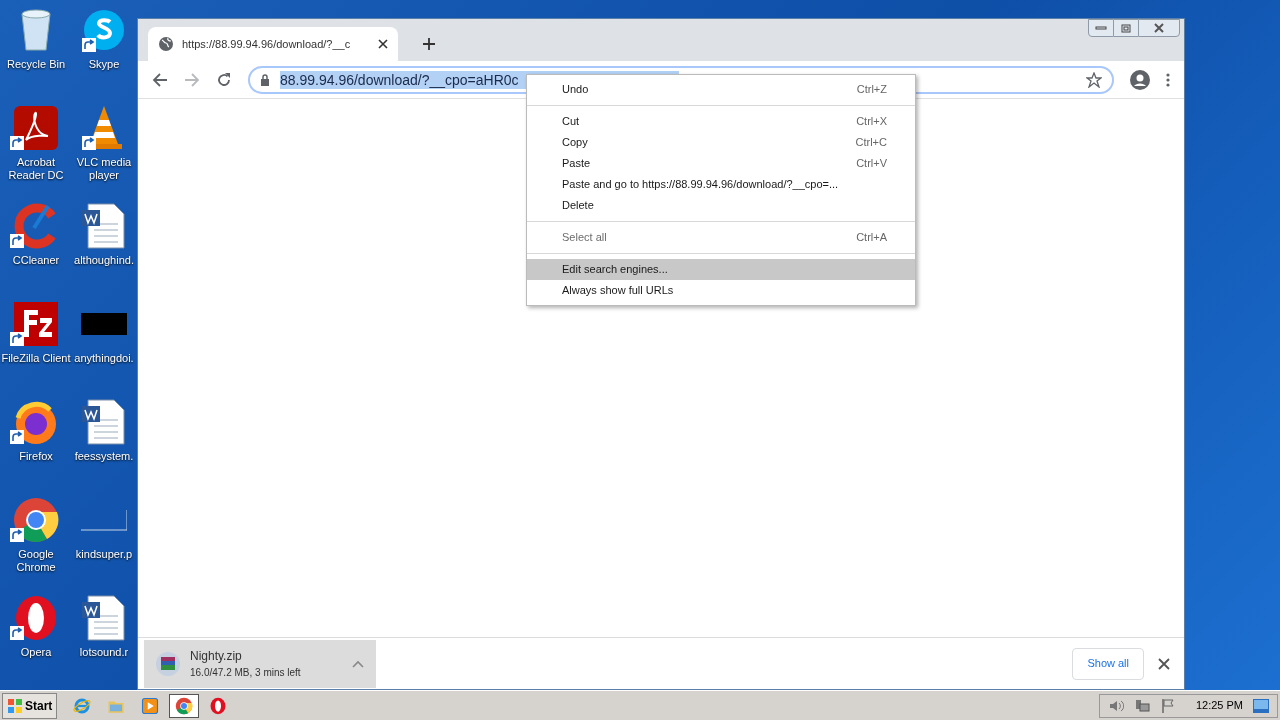  Describe the element at coordinates (166, 44) in the screenshot. I see `globe-icon` at that location.